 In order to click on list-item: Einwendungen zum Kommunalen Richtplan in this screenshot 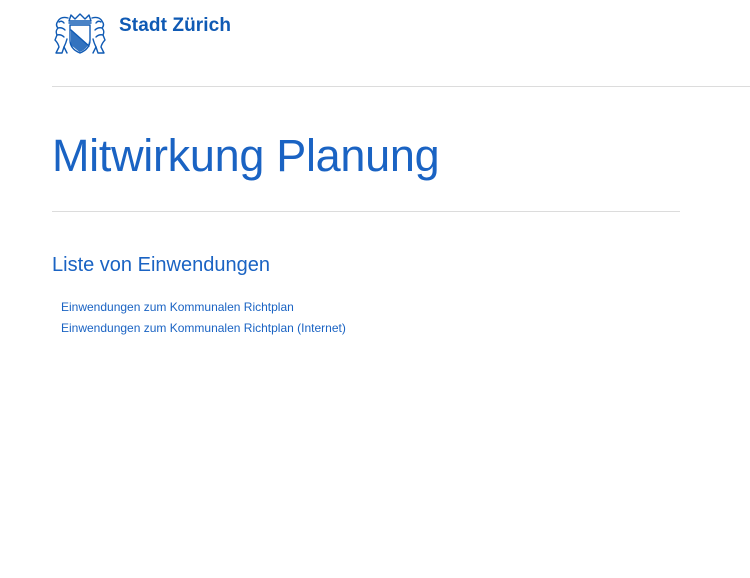, I will do `click(203, 307)`.